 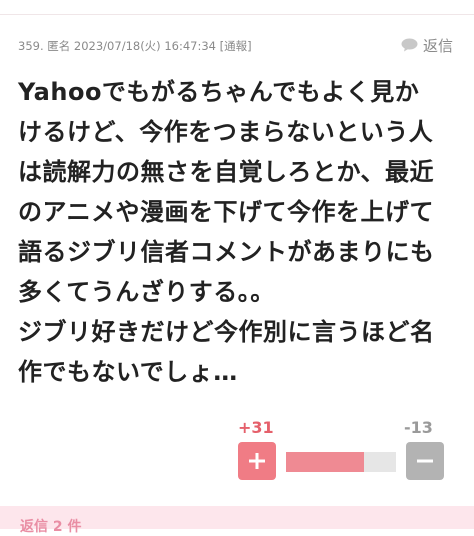 I want to click on vote-ratio-fill, so click(x=325, y=462).